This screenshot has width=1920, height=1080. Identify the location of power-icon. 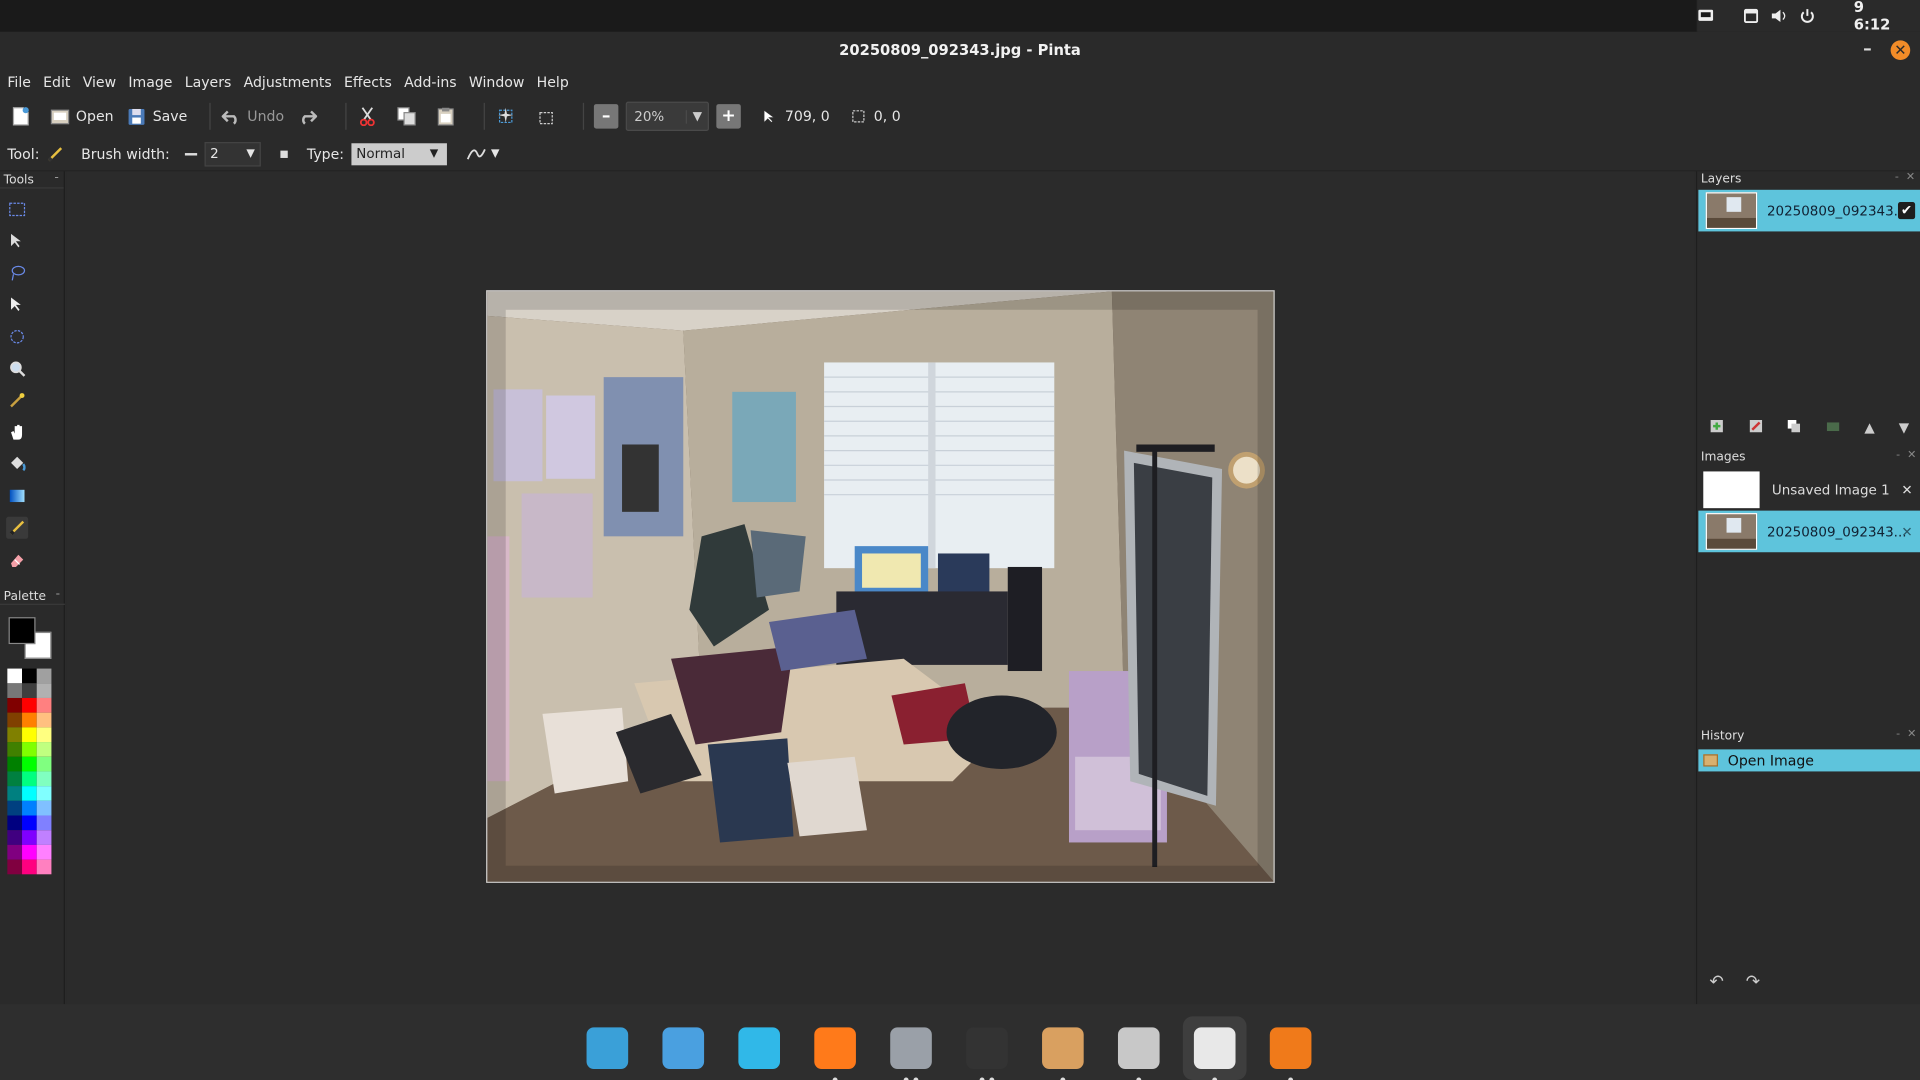
(1807, 15).